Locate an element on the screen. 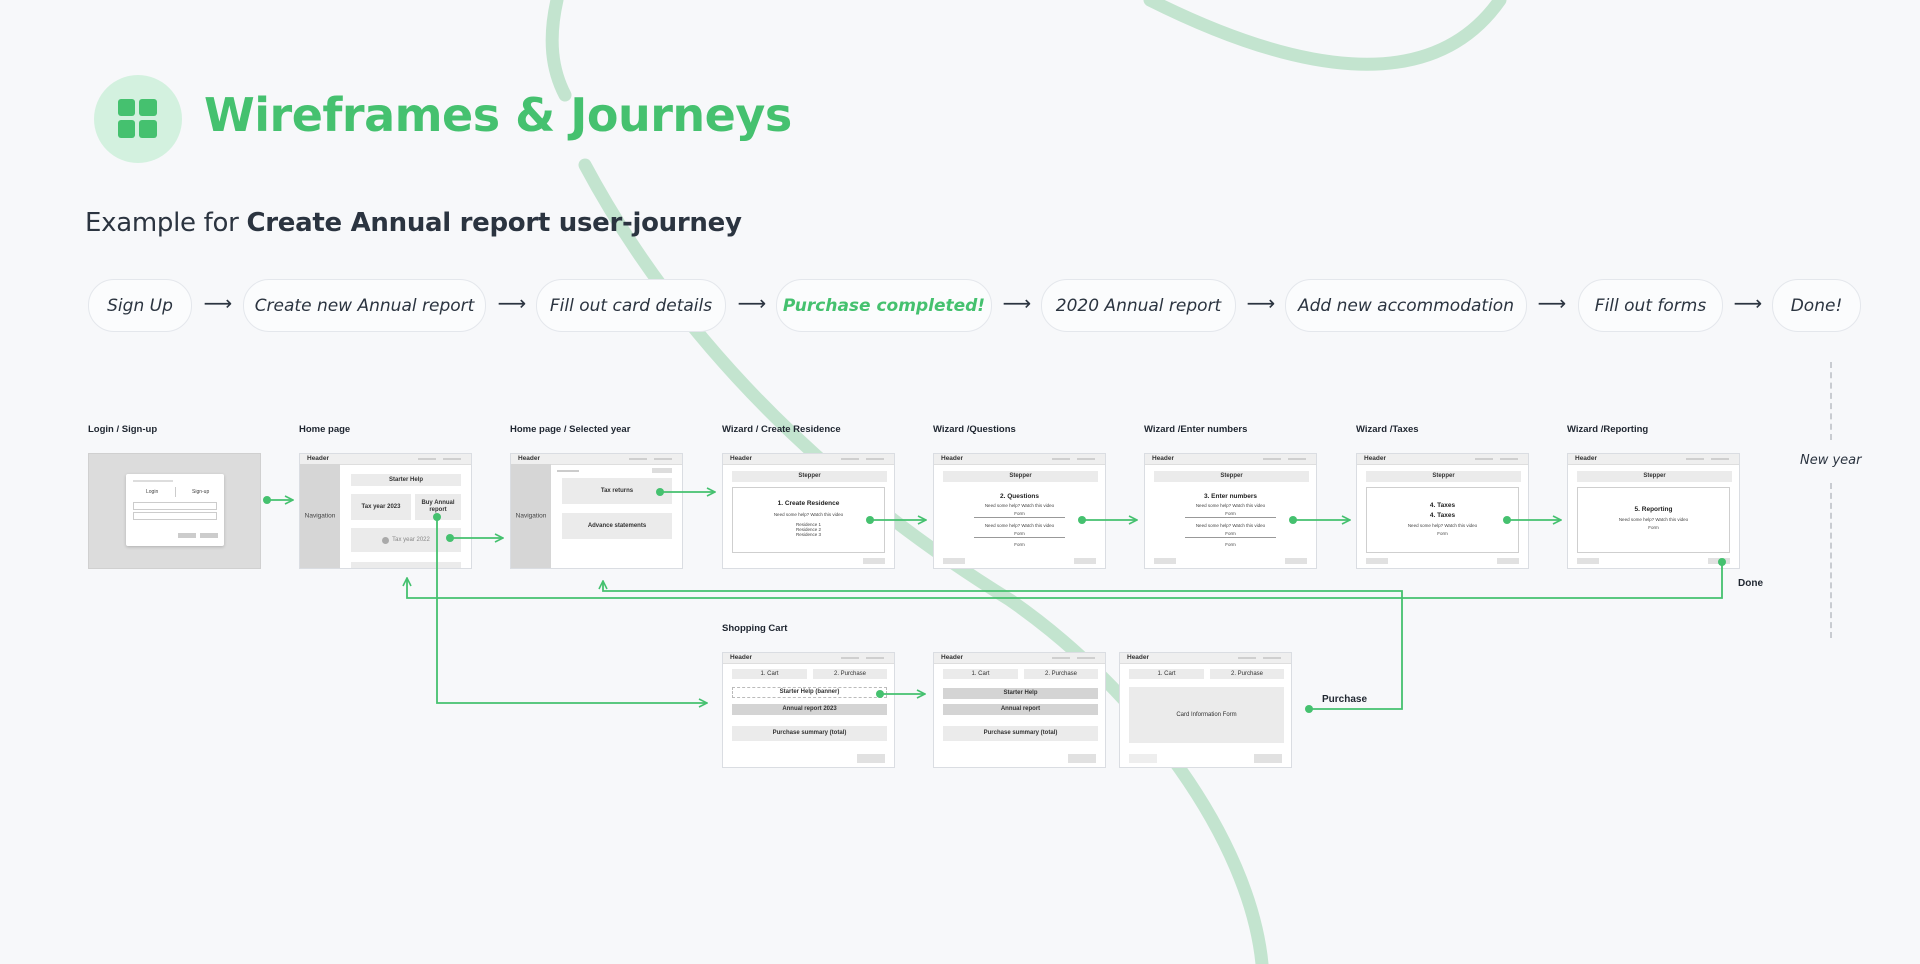 The height and width of the screenshot is (964, 1920). wf-card-information-form: Card Information Form is located at coordinates (1206, 715).